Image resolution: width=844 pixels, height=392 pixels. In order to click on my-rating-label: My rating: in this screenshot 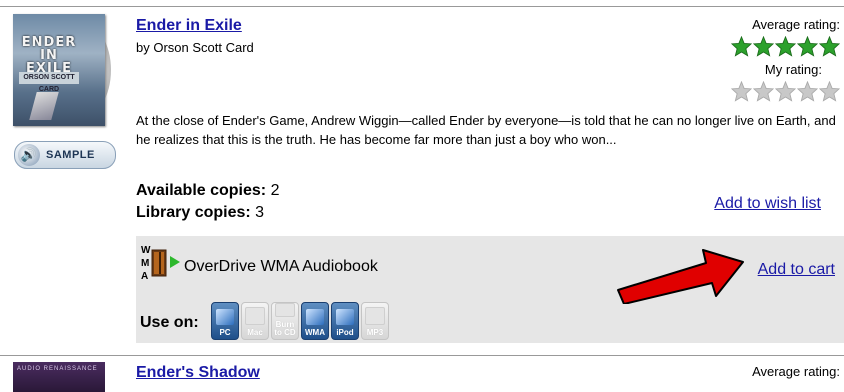, I will do `click(793, 69)`.